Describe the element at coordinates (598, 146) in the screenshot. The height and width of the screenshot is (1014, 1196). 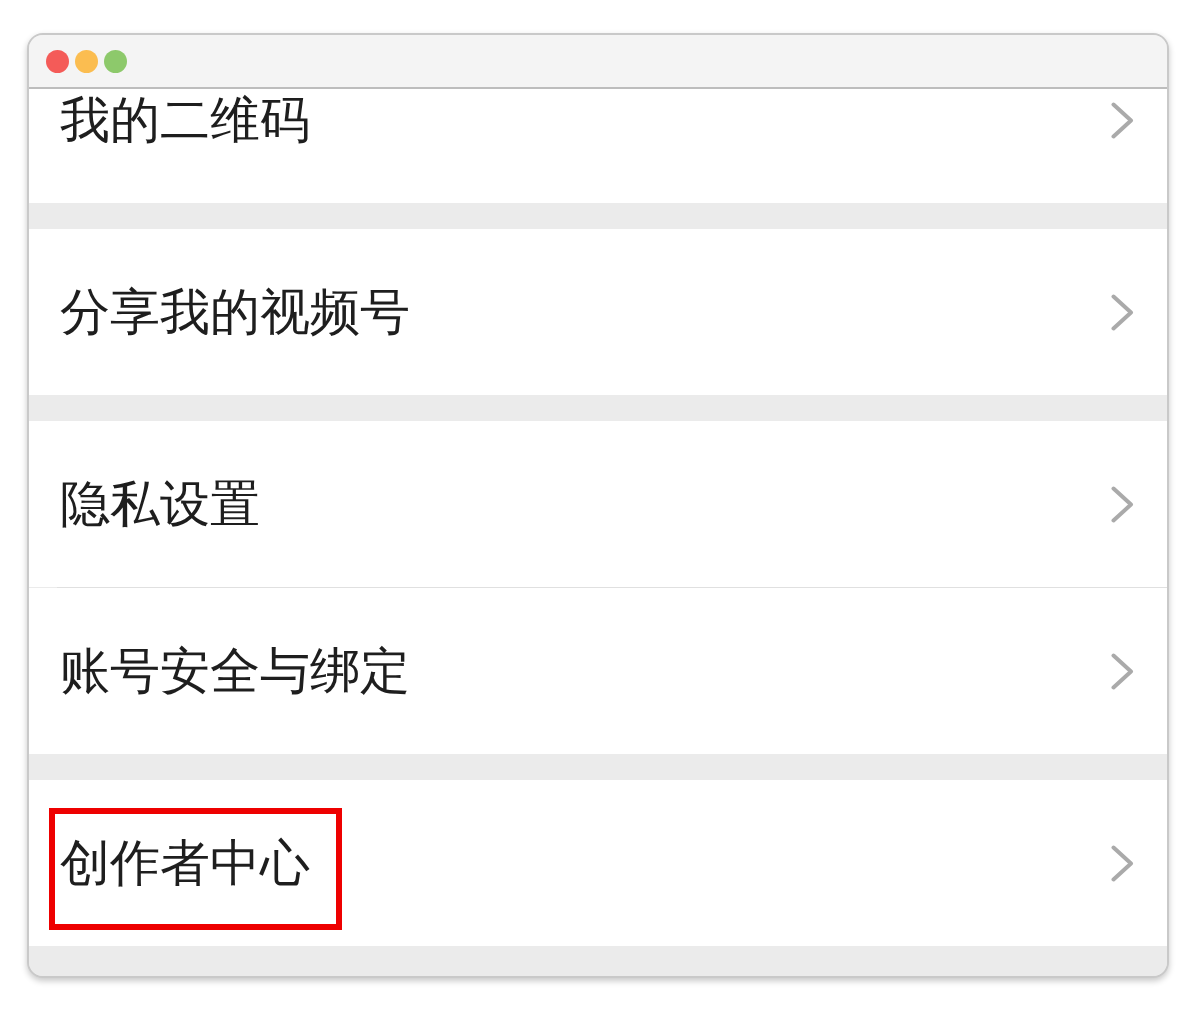
I see `settings-row: 我的二维码` at that location.